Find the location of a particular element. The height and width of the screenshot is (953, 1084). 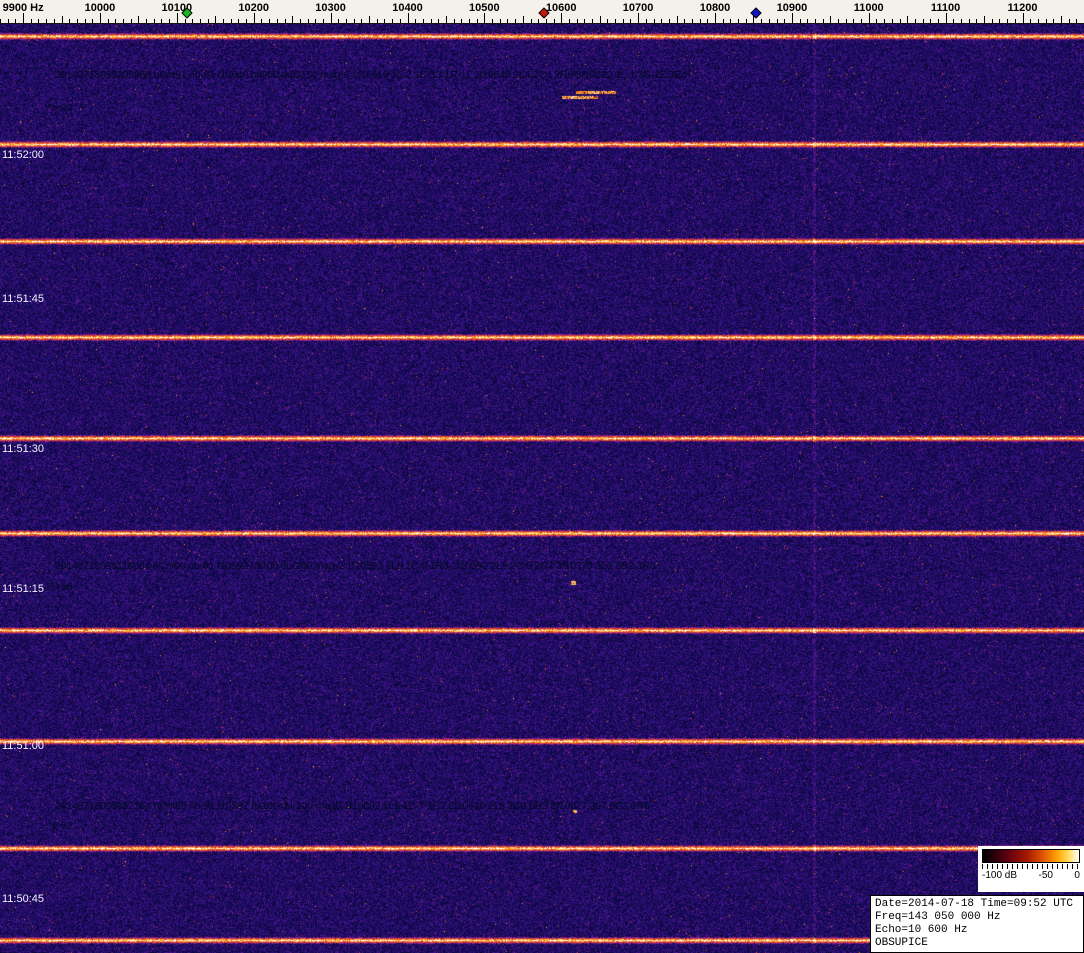

info-line-datetime: Date=2014-07-18 Time=09:52 UTC is located at coordinates (974, 904).